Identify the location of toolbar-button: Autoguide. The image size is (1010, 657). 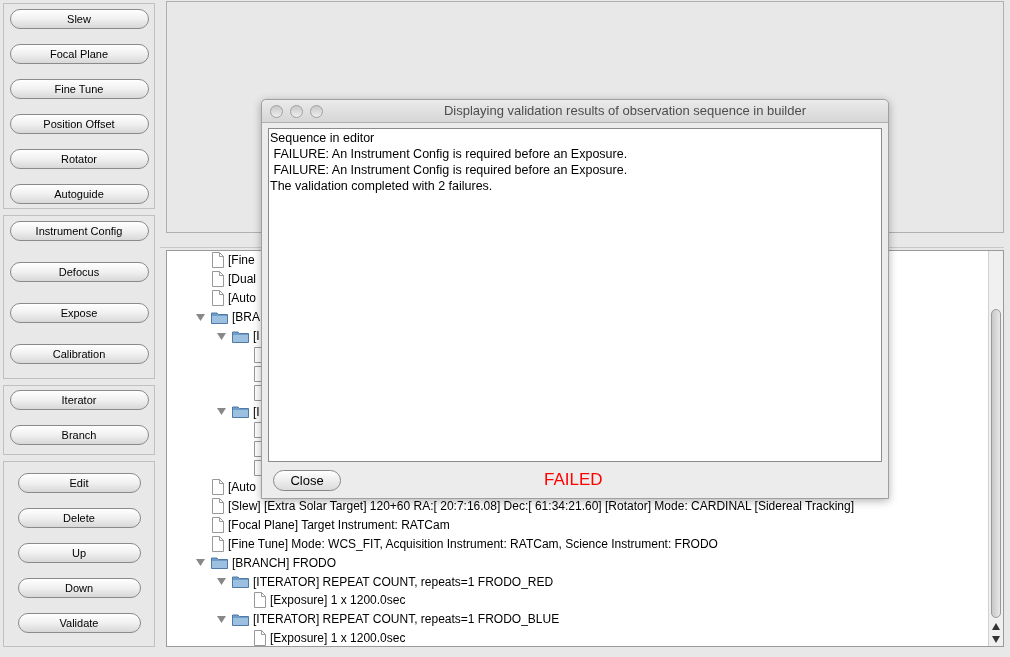
(79, 194).